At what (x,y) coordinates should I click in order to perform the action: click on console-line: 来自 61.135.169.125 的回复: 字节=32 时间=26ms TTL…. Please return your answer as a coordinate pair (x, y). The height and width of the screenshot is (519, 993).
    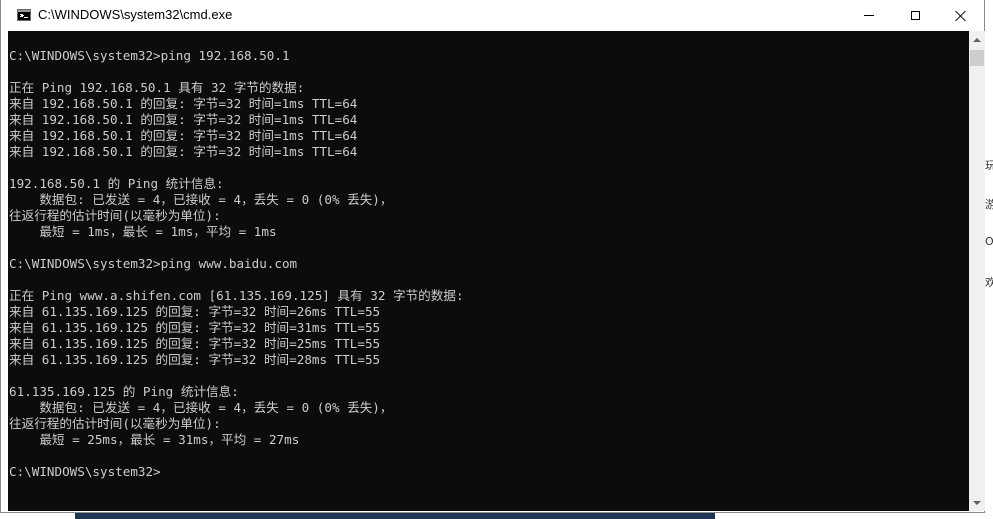
    Looking at the image, I should click on (195, 311).